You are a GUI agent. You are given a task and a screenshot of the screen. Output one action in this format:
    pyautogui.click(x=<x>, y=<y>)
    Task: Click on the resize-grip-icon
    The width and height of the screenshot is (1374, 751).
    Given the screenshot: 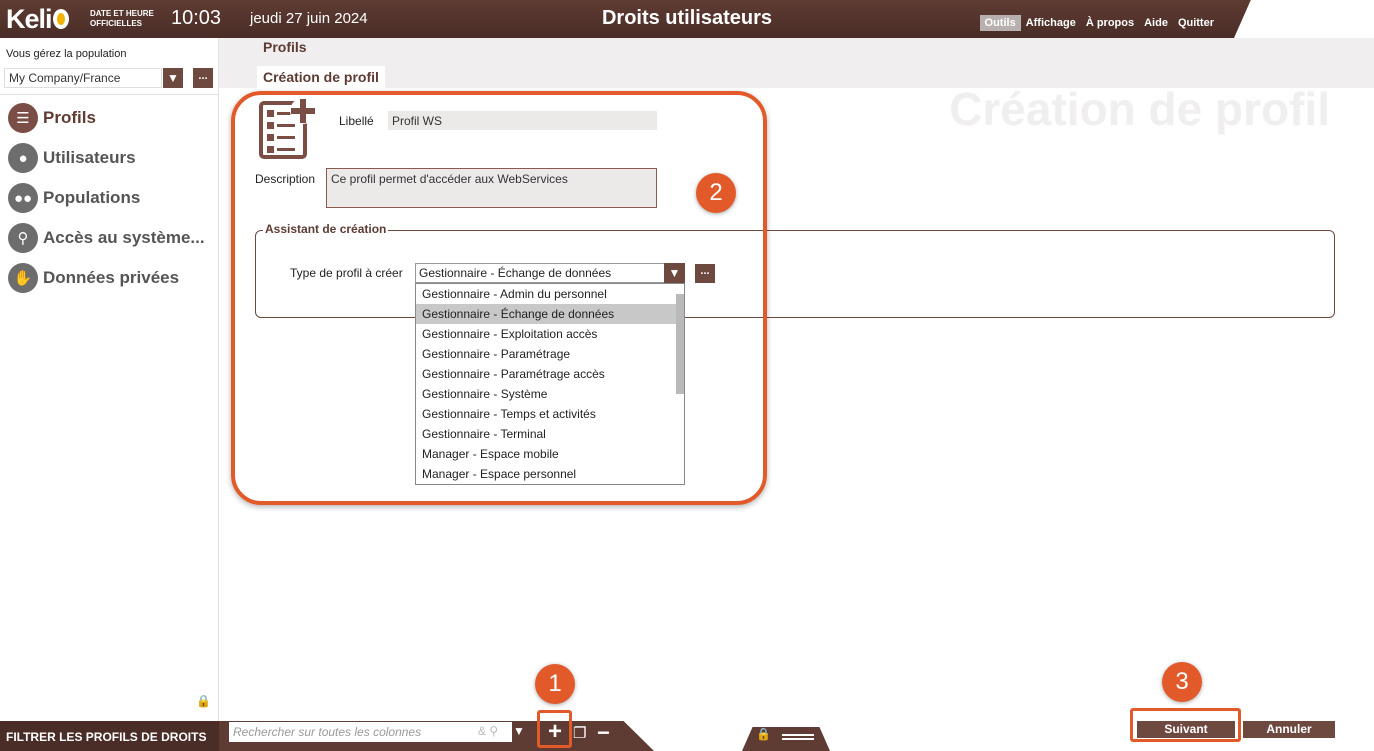 What is the action you would take?
    pyautogui.click(x=798, y=737)
    